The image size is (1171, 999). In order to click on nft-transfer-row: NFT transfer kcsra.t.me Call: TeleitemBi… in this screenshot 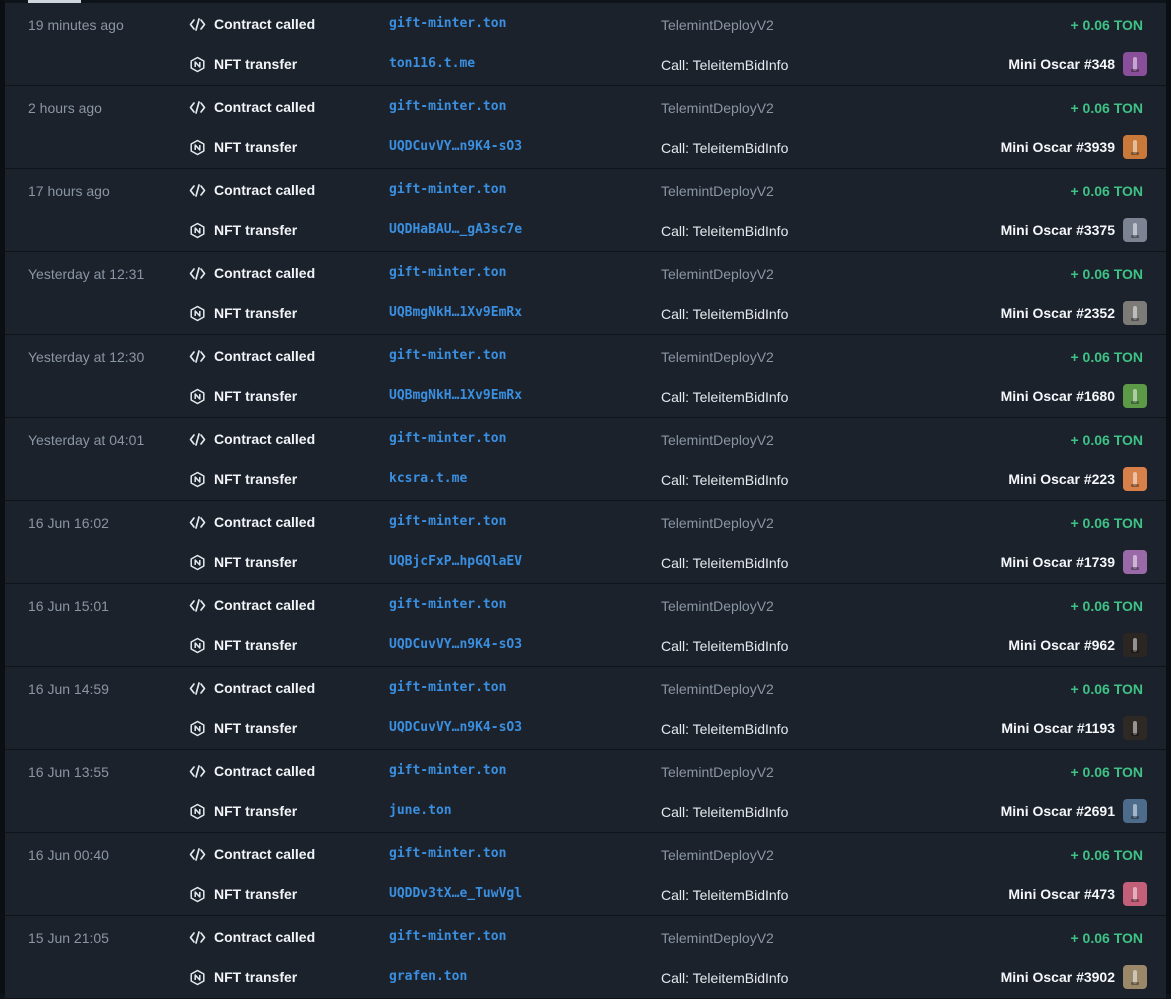, I will do `click(585, 479)`.